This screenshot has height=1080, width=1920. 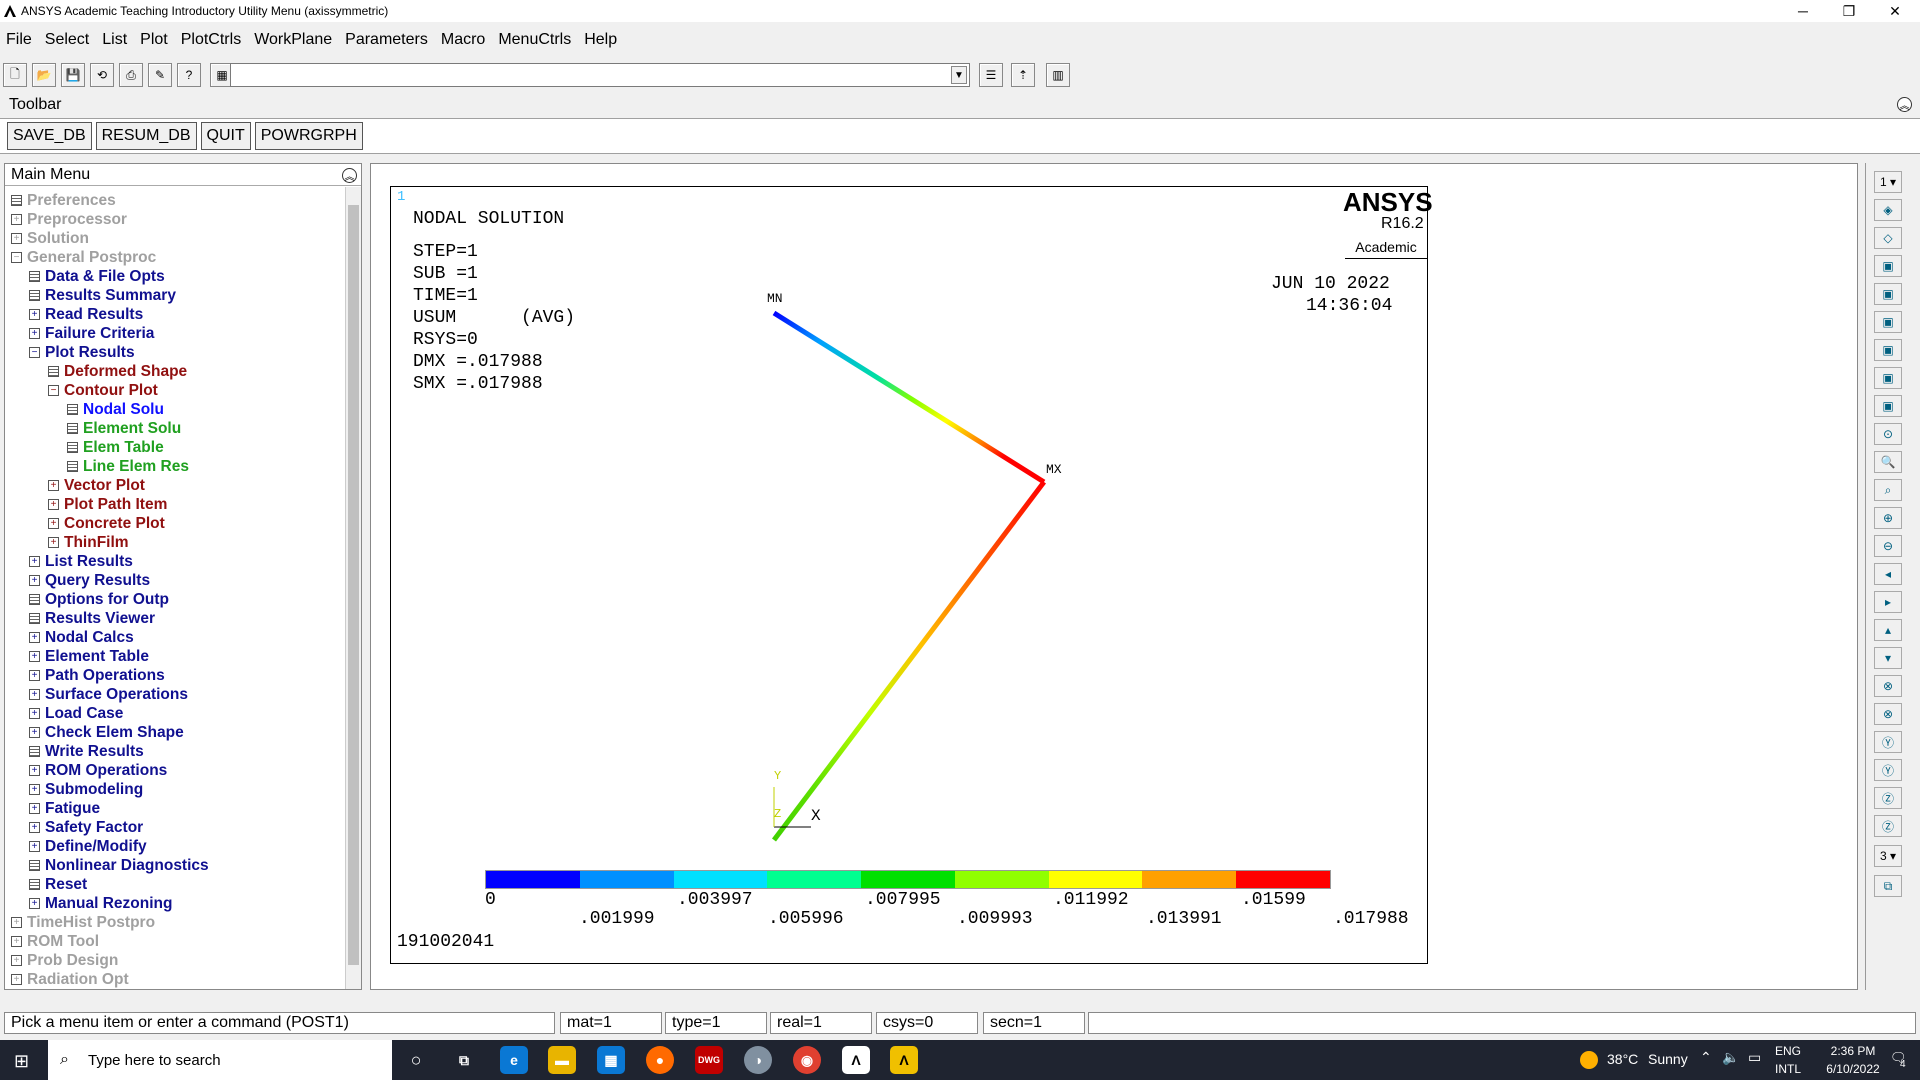 What do you see at coordinates (534, 40) in the screenshot?
I see `menu-menuctrls: MenuCtrls` at bounding box center [534, 40].